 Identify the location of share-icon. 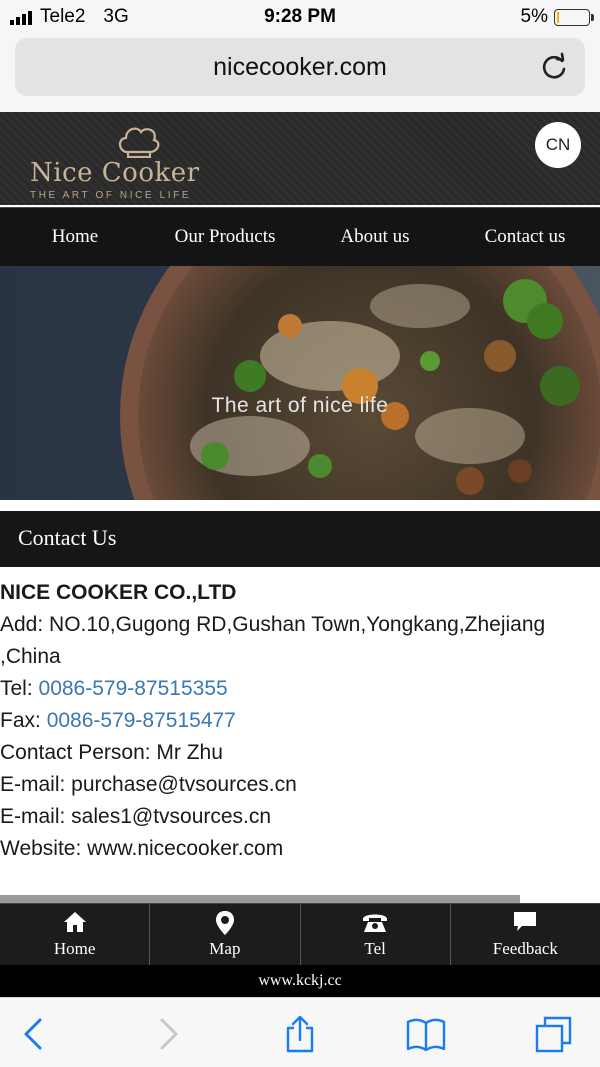
(300, 1034).